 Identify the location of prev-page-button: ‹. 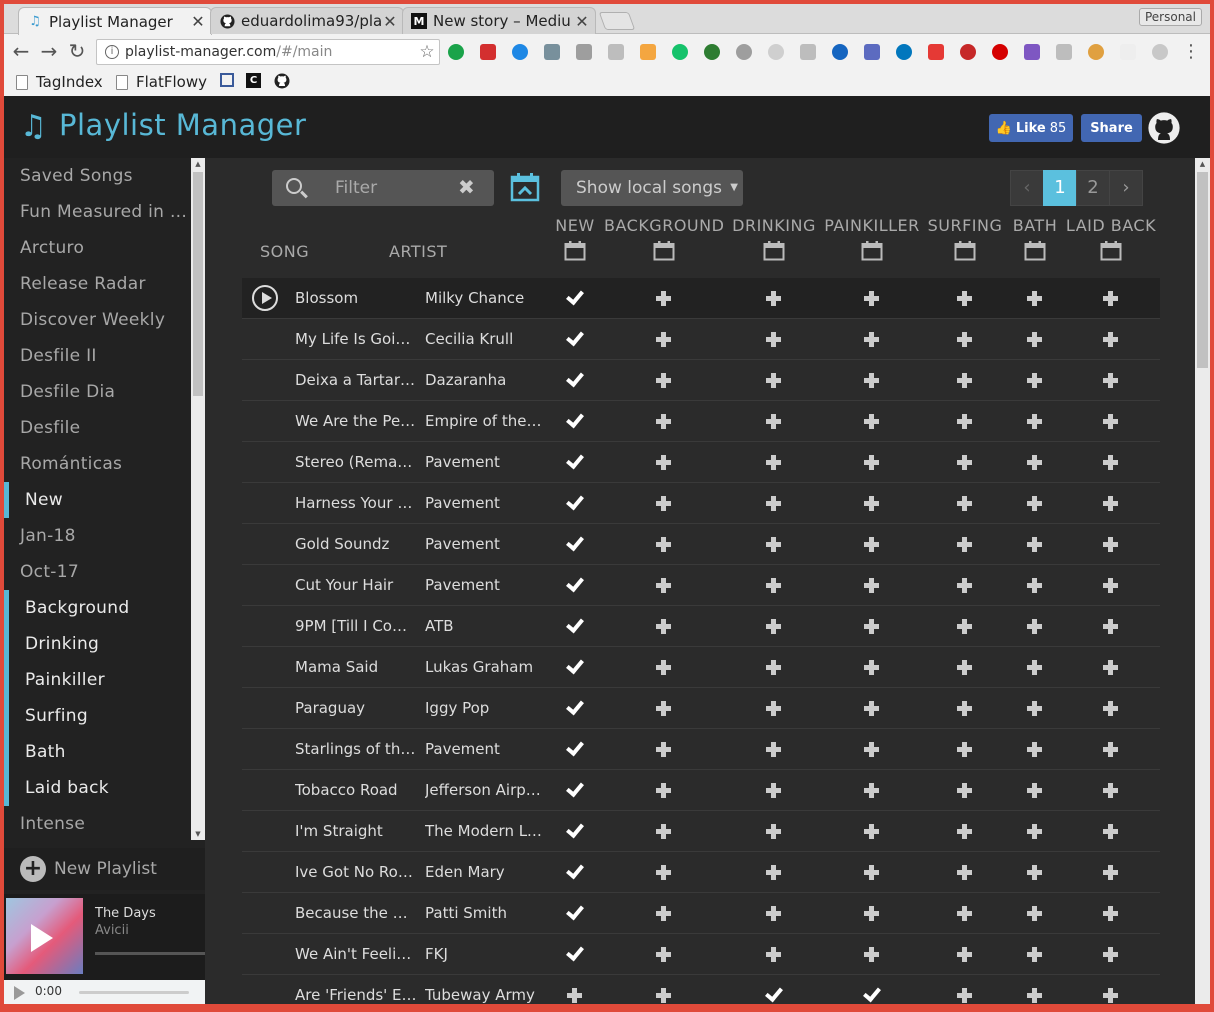
(1027, 188).